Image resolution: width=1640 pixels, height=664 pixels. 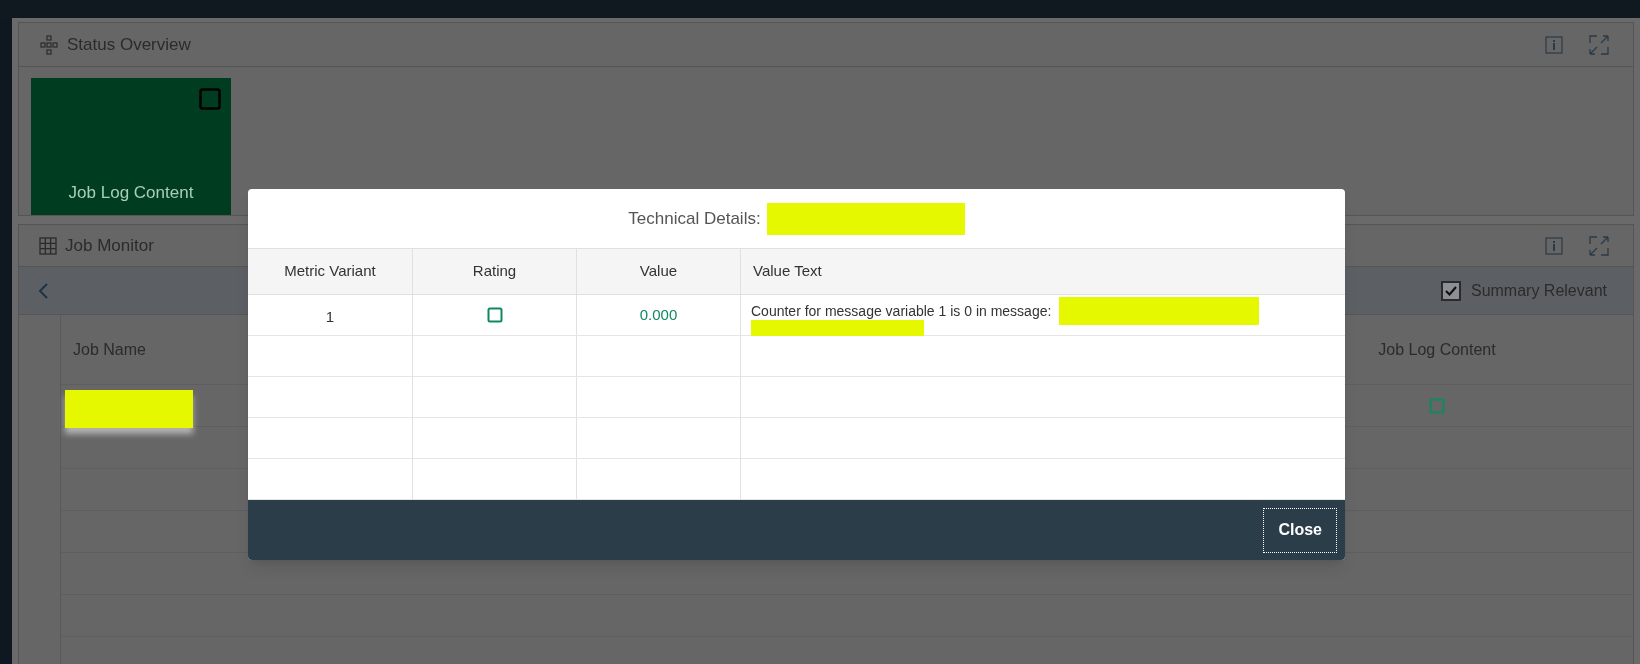 I want to click on network-icon, so click(x=49, y=44).